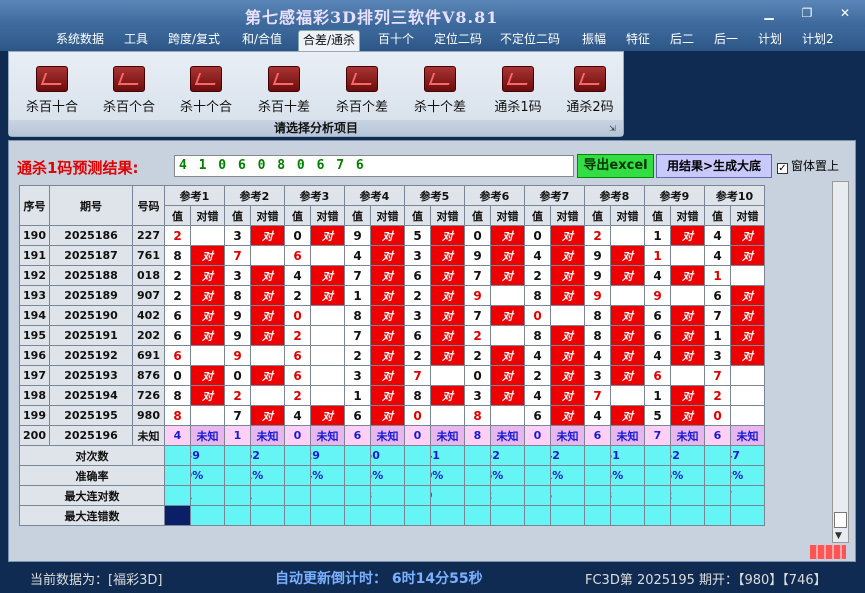 Image resolution: width=865 pixels, height=593 pixels. What do you see at coordinates (34, 275) in the screenshot?
I see `row-seq: 192` at bounding box center [34, 275].